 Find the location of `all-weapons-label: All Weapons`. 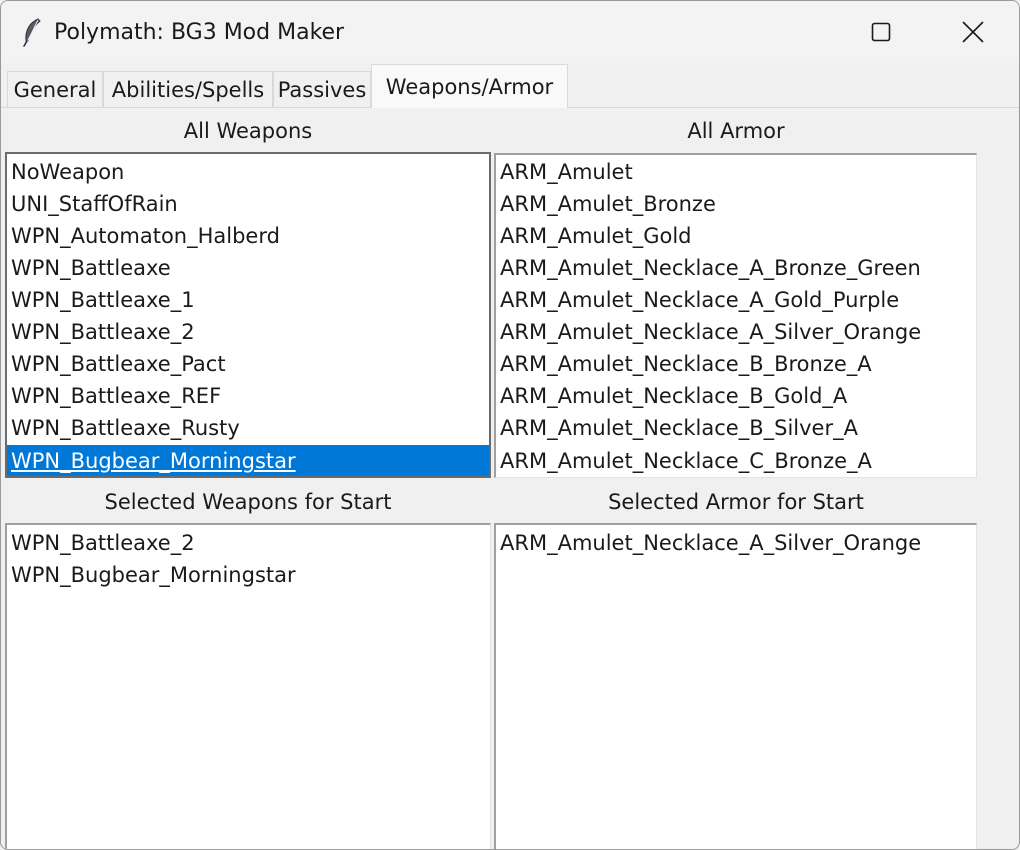

all-weapons-label: All Weapons is located at coordinates (248, 131).